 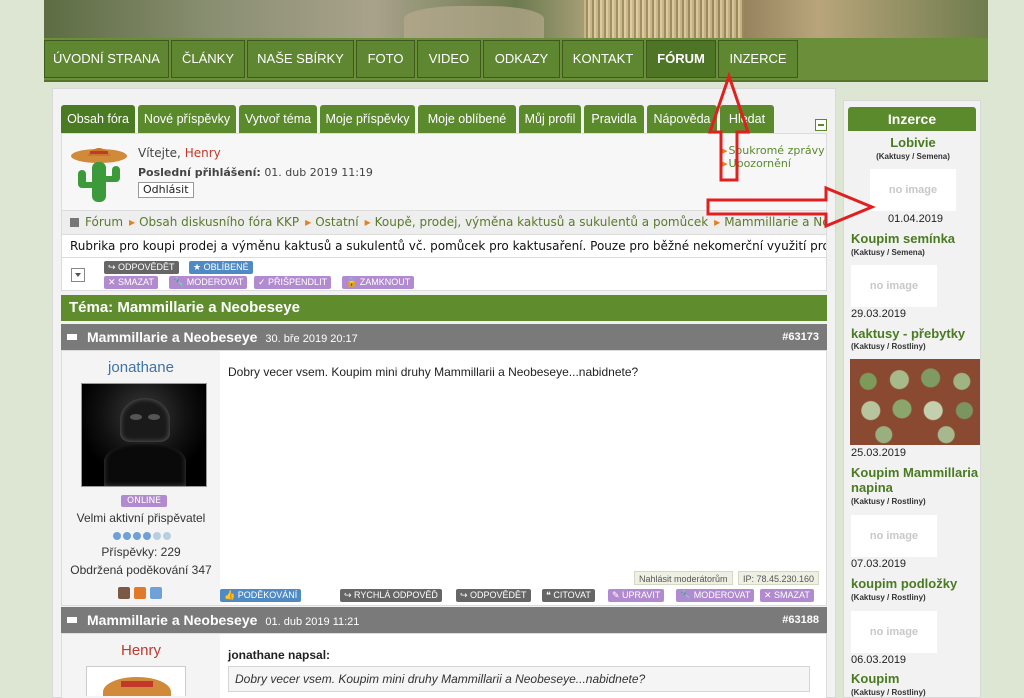 What do you see at coordinates (758, 59) in the screenshot?
I see `nav-inzerce: INZERCE` at bounding box center [758, 59].